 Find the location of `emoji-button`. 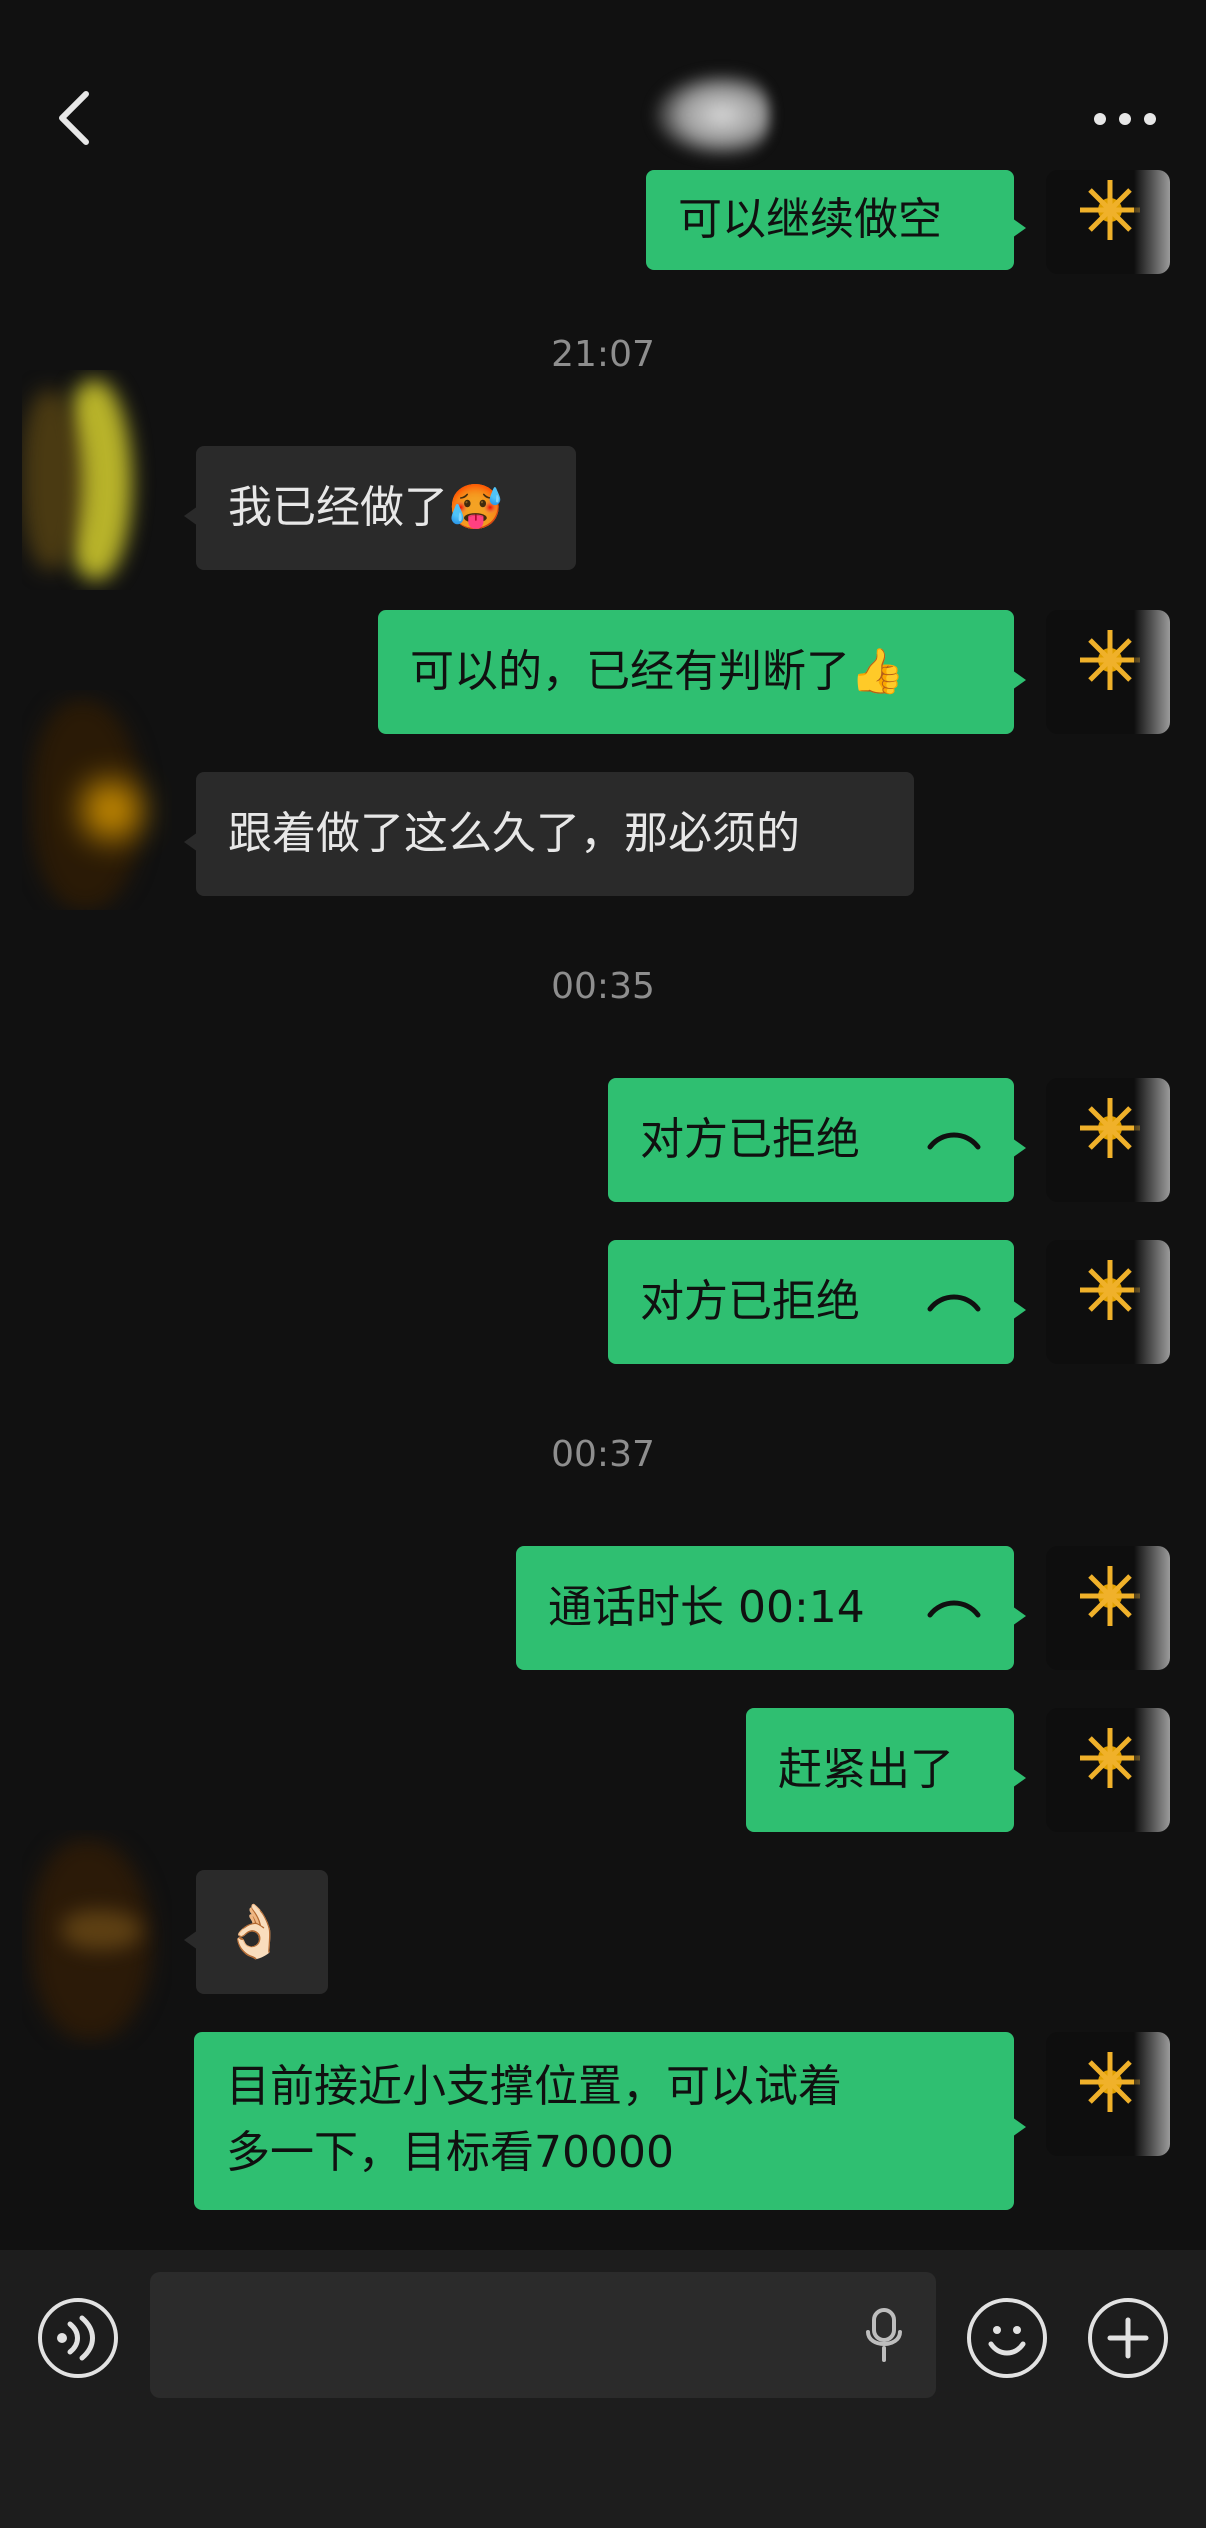

emoji-button is located at coordinates (1007, 2338).